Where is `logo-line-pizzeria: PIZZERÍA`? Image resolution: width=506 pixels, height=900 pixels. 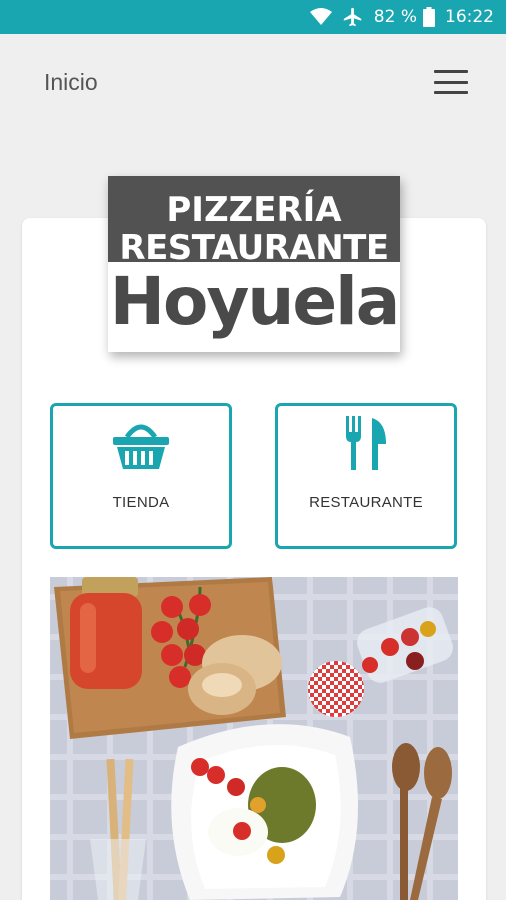 logo-line-pizzeria: PIZZERÍA is located at coordinates (254, 210).